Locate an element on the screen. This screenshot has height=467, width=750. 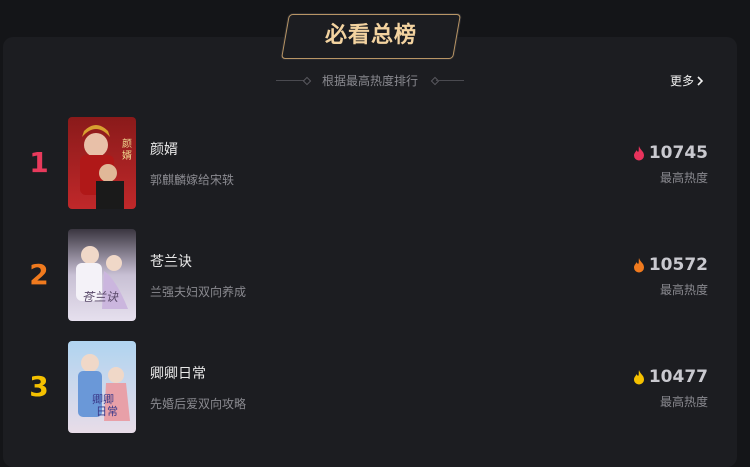
heat-score: 10572 is located at coordinates (670, 265).